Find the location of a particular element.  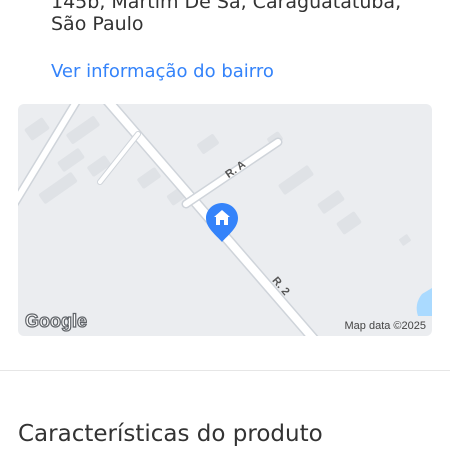

map-attribution: Map data ©2025 is located at coordinates (386, 326).